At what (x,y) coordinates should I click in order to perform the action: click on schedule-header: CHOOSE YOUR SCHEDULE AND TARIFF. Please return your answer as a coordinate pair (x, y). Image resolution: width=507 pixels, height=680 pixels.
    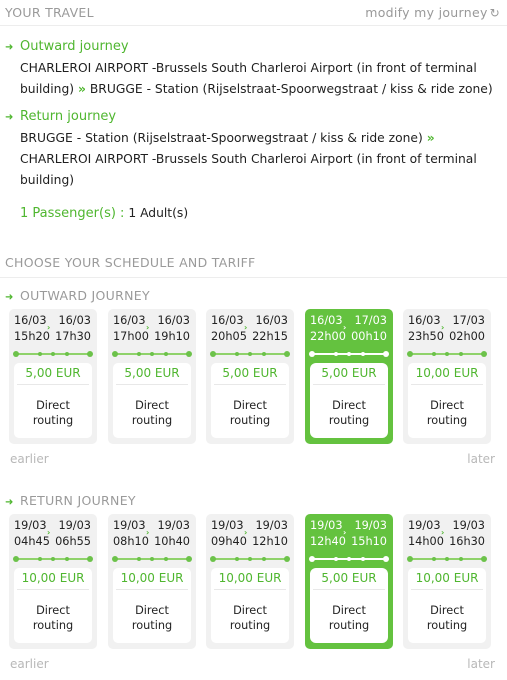
    Looking at the image, I should click on (253, 265).